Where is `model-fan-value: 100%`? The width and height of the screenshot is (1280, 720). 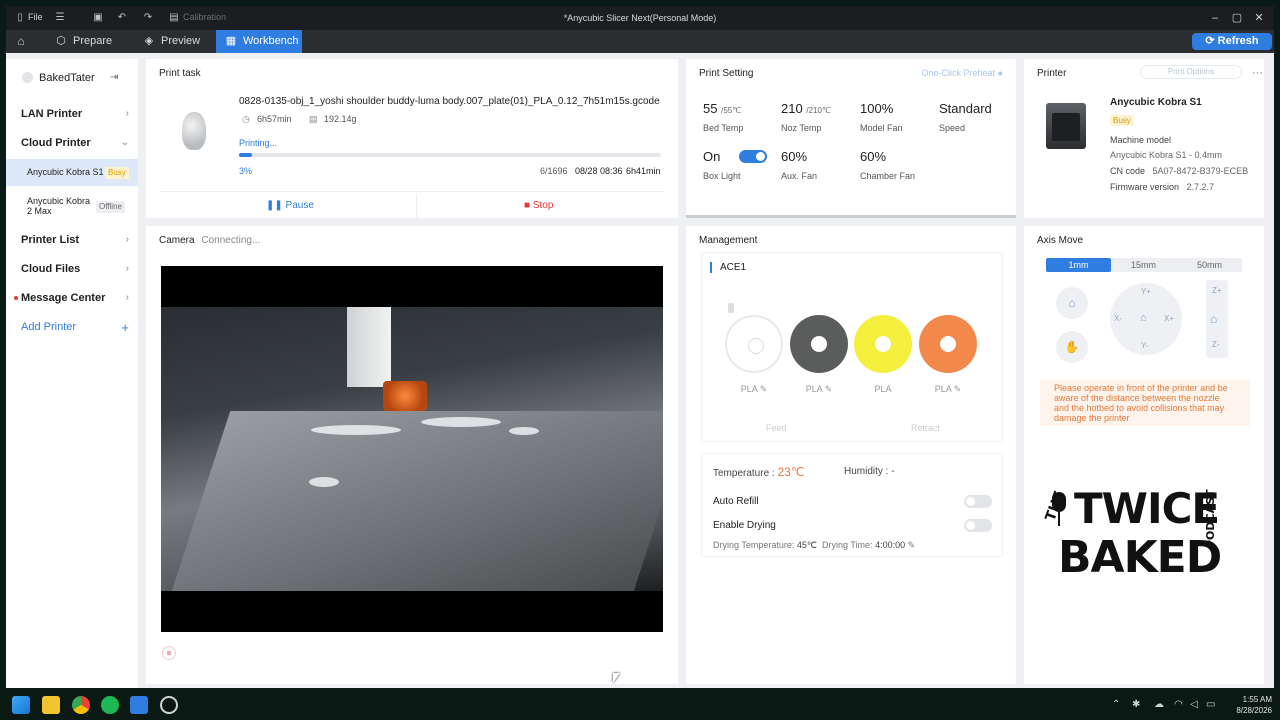
model-fan-value: 100% is located at coordinates (876, 108).